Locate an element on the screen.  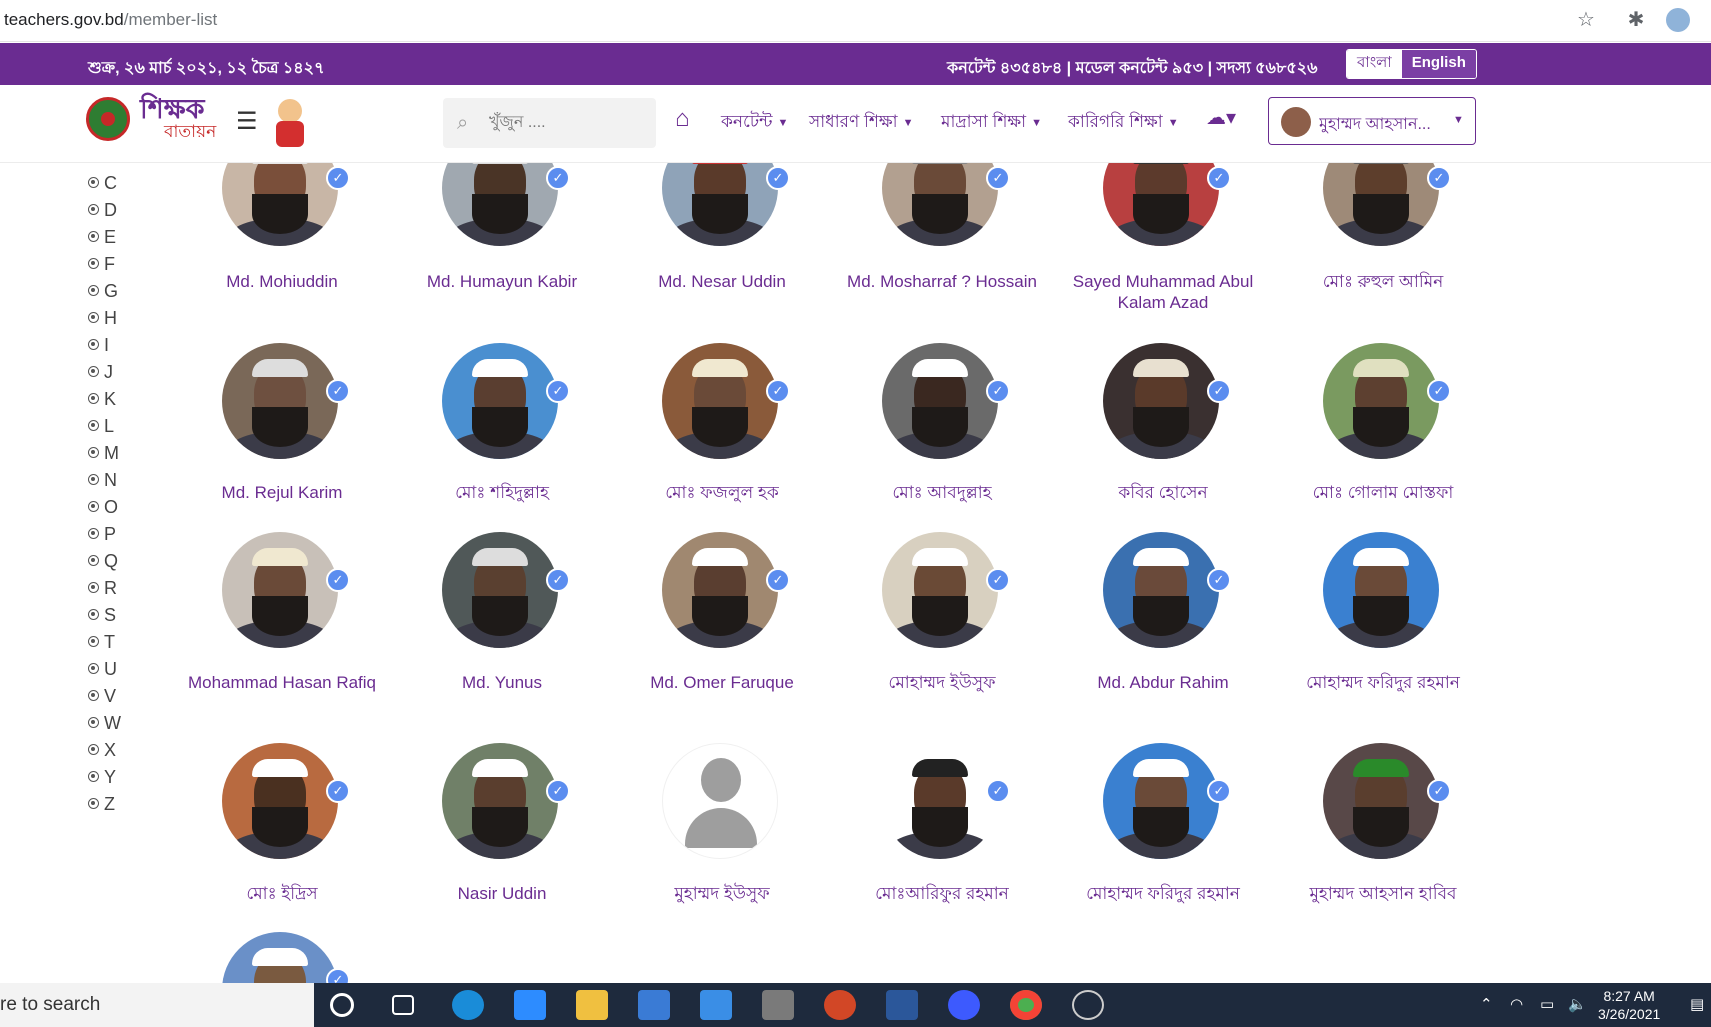
cortana-icon is located at coordinates (342, 1005).